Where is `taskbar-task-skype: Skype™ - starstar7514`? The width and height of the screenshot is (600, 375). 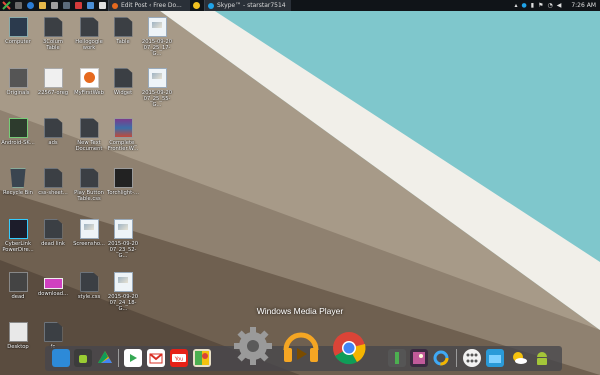 taskbar-task-skype: Skype™ - starstar7514 is located at coordinates (247, 5).